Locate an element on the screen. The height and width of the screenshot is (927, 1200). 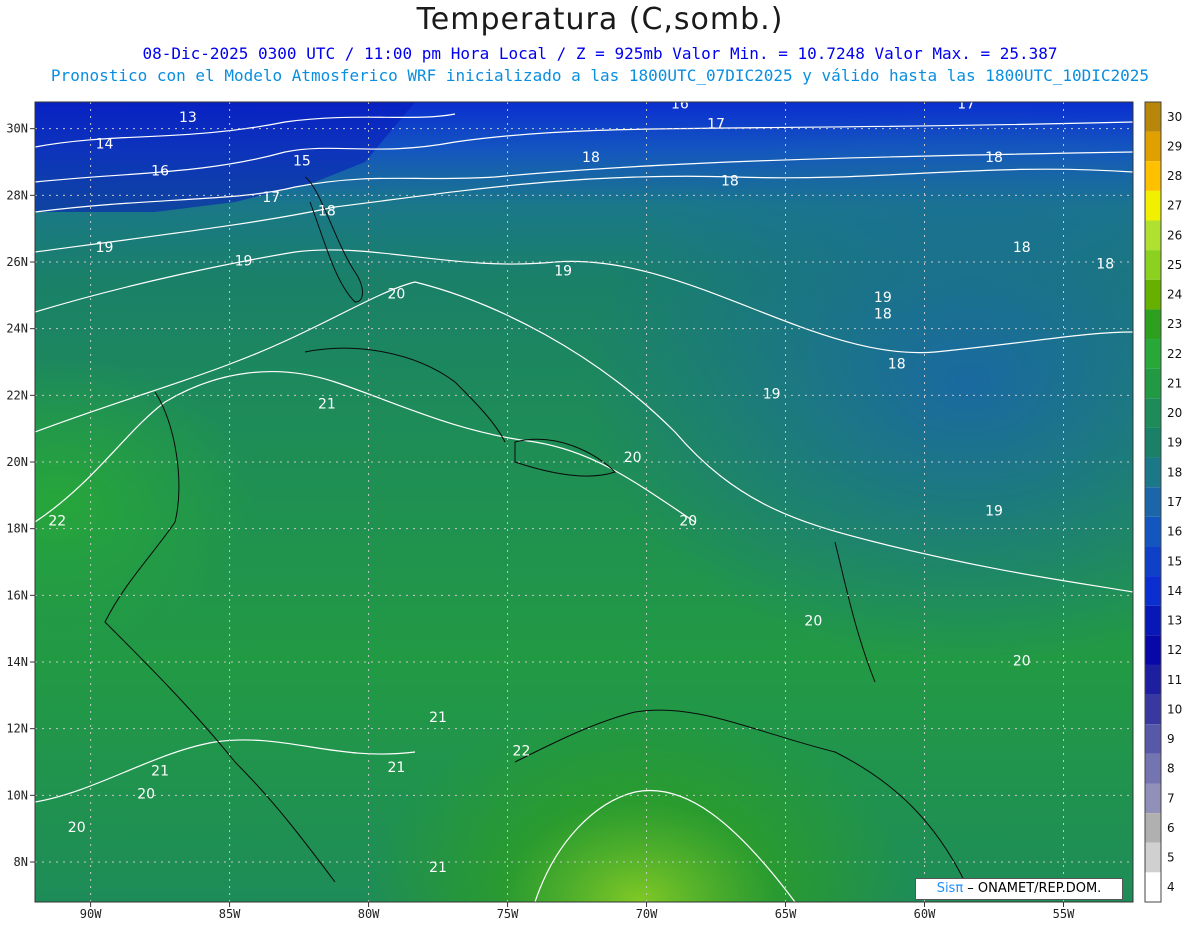
contour-label: 22 is located at coordinates (57, 521).